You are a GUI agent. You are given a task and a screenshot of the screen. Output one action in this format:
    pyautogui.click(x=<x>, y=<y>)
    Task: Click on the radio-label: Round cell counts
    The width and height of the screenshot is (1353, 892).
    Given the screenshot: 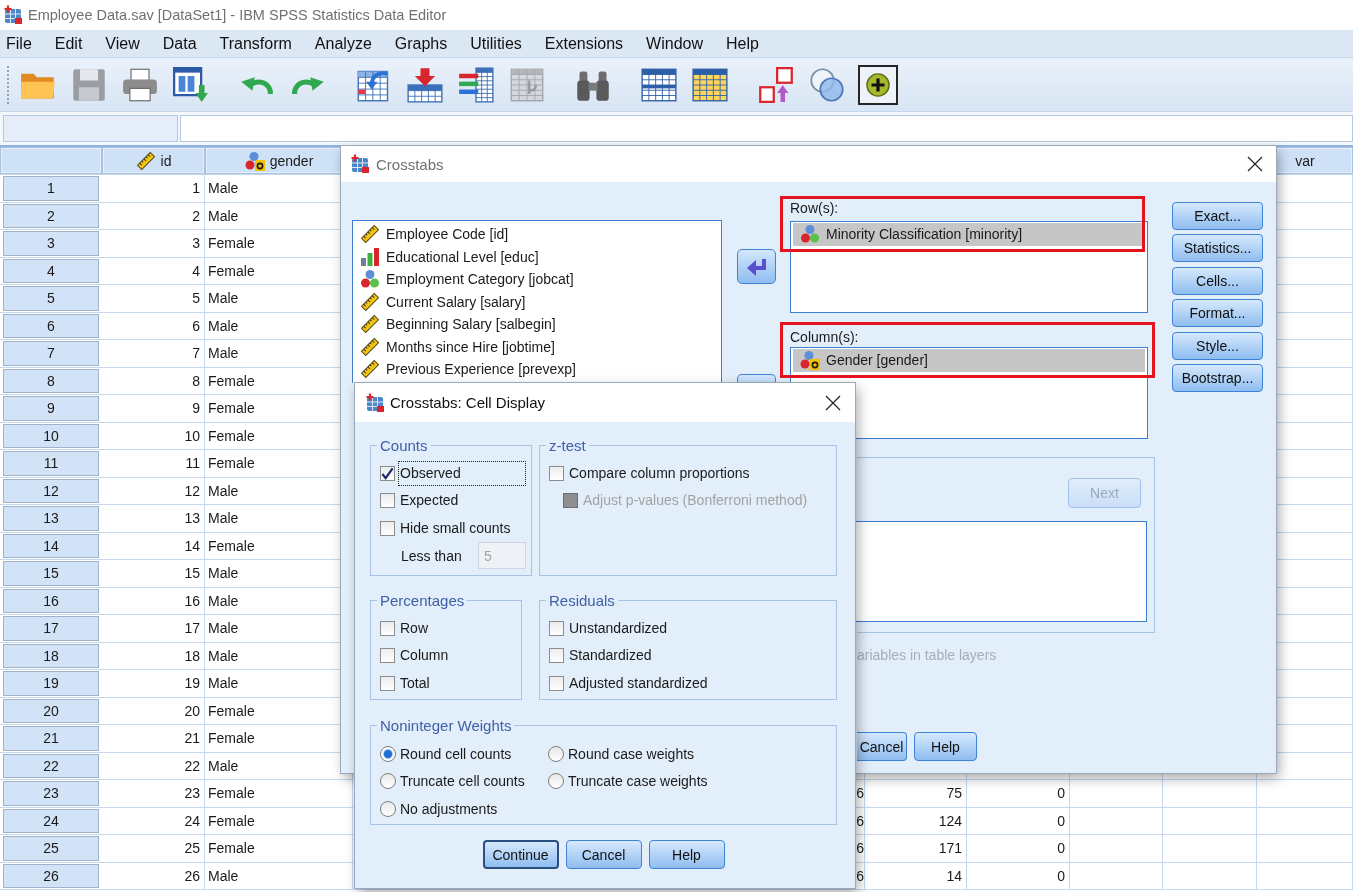 What is the action you would take?
    pyautogui.click(x=456, y=753)
    